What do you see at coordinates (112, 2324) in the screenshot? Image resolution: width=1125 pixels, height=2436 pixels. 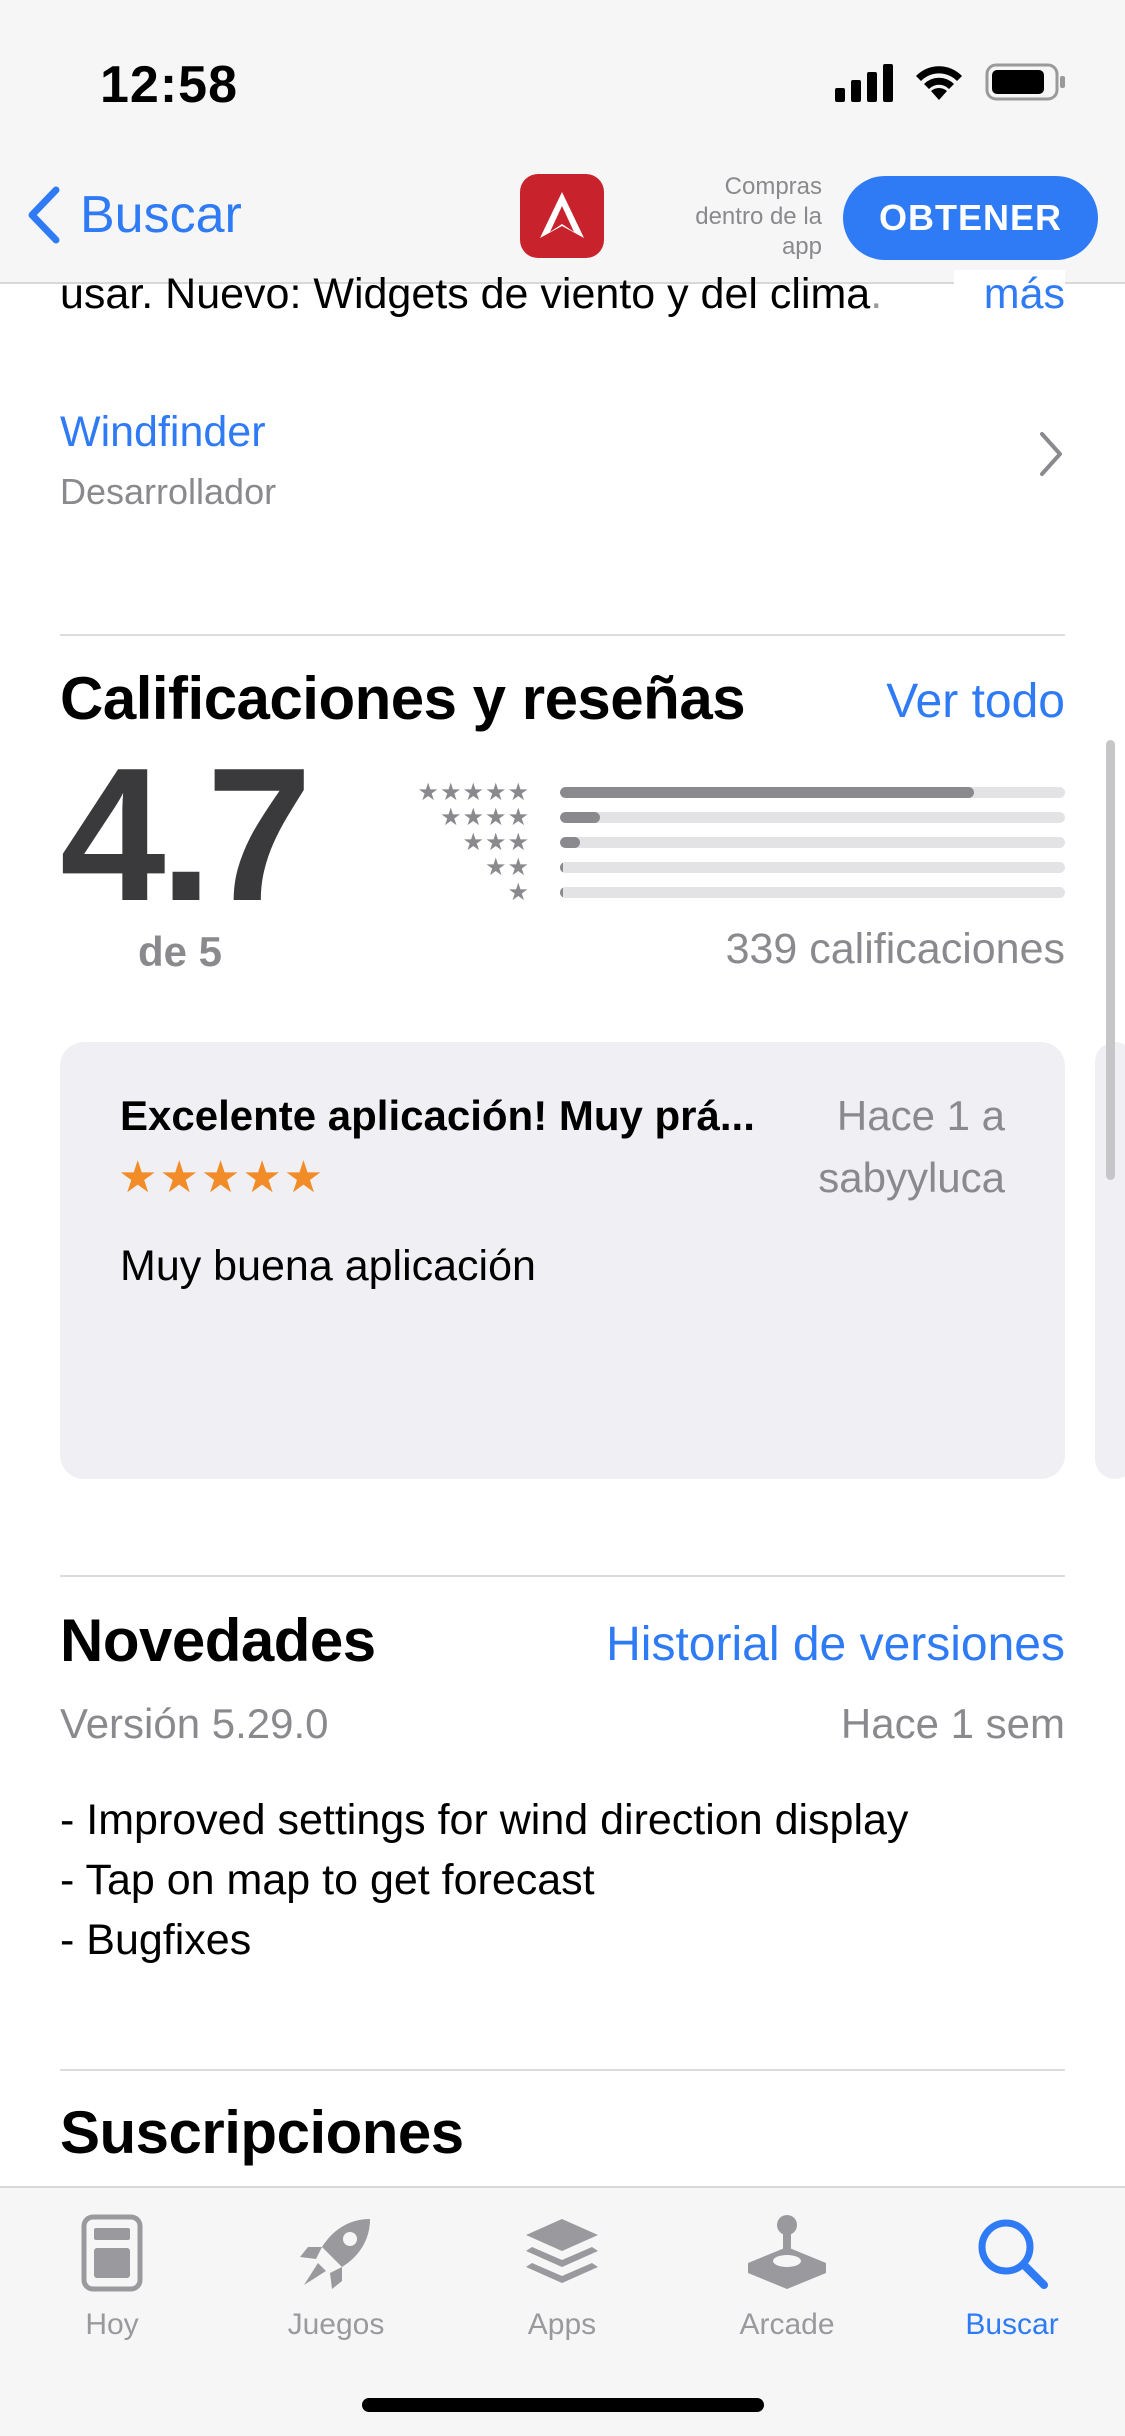 I see `tab-label: Hoy` at bounding box center [112, 2324].